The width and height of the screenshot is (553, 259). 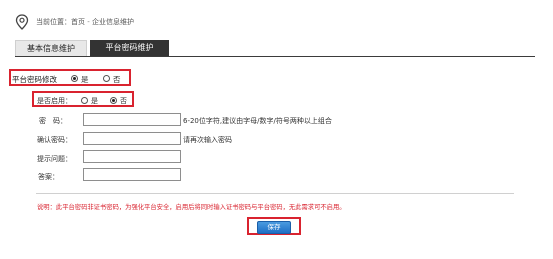 What do you see at coordinates (53, 22) in the screenshot?
I see `breadcrumb-prefix: 当前位置：` at bounding box center [53, 22].